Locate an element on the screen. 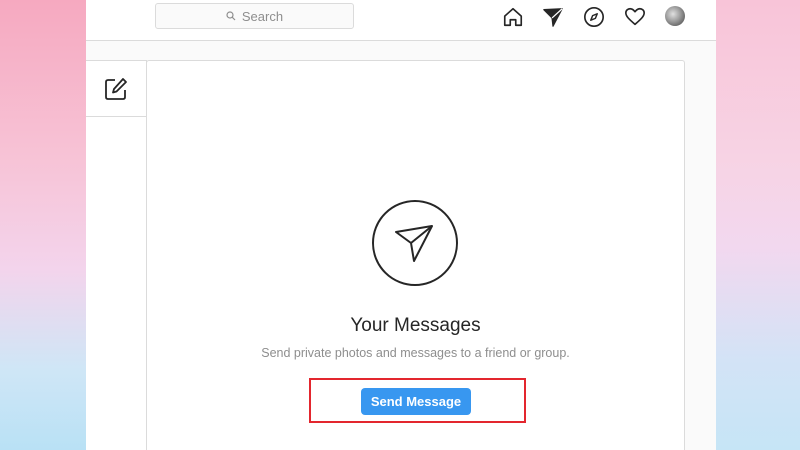 This screenshot has height=450, width=800. background-right is located at coordinates (757, 225).